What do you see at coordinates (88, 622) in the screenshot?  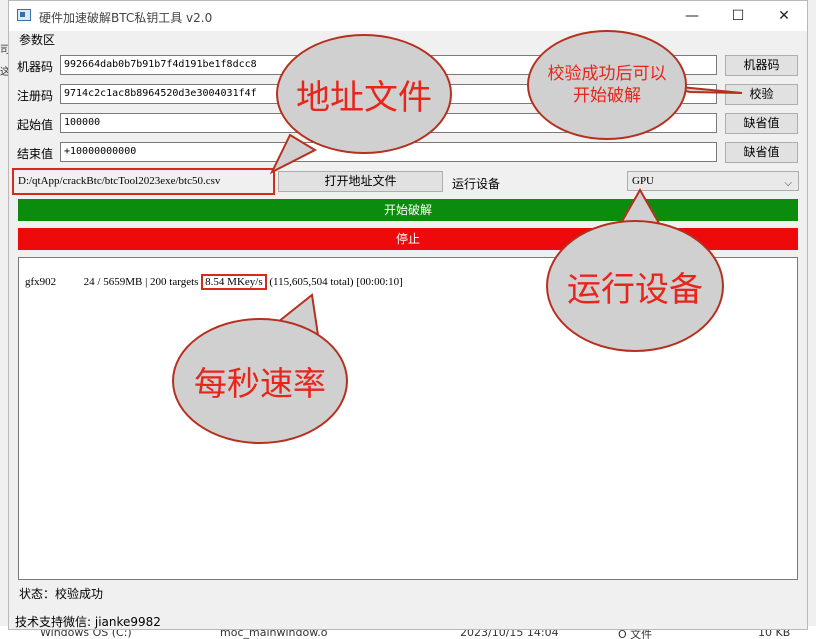 I see `support-text: 技术支持微信: jianke9982` at bounding box center [88, 622].